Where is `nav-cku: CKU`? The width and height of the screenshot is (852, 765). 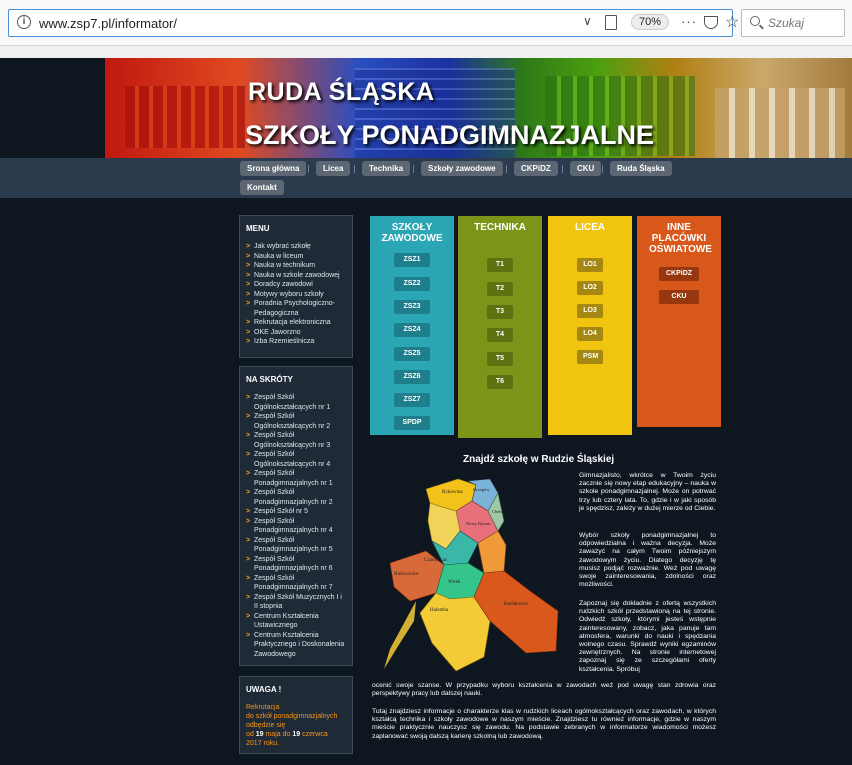 nav-cku: CKU is located at coordinates (586, 168).